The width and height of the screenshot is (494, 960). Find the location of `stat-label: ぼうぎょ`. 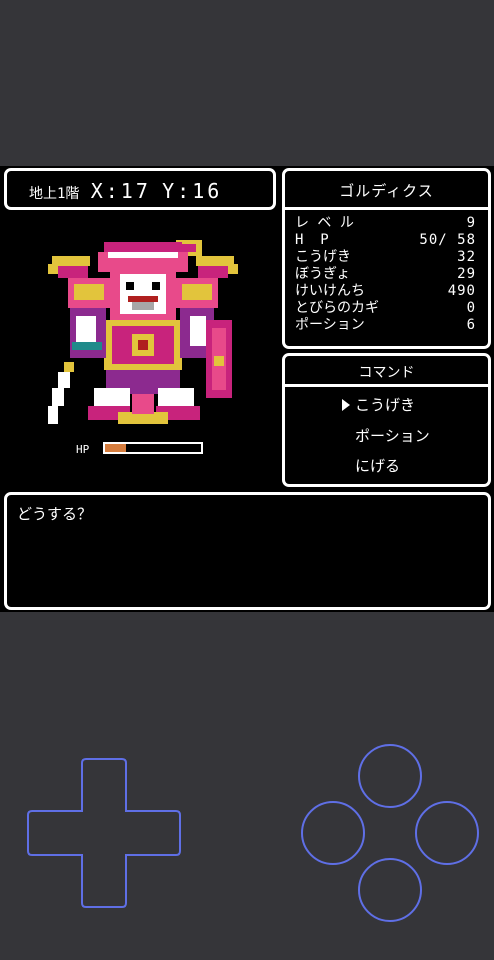

stat-label: ぼうぎょ is located at coordinates (323, 274).